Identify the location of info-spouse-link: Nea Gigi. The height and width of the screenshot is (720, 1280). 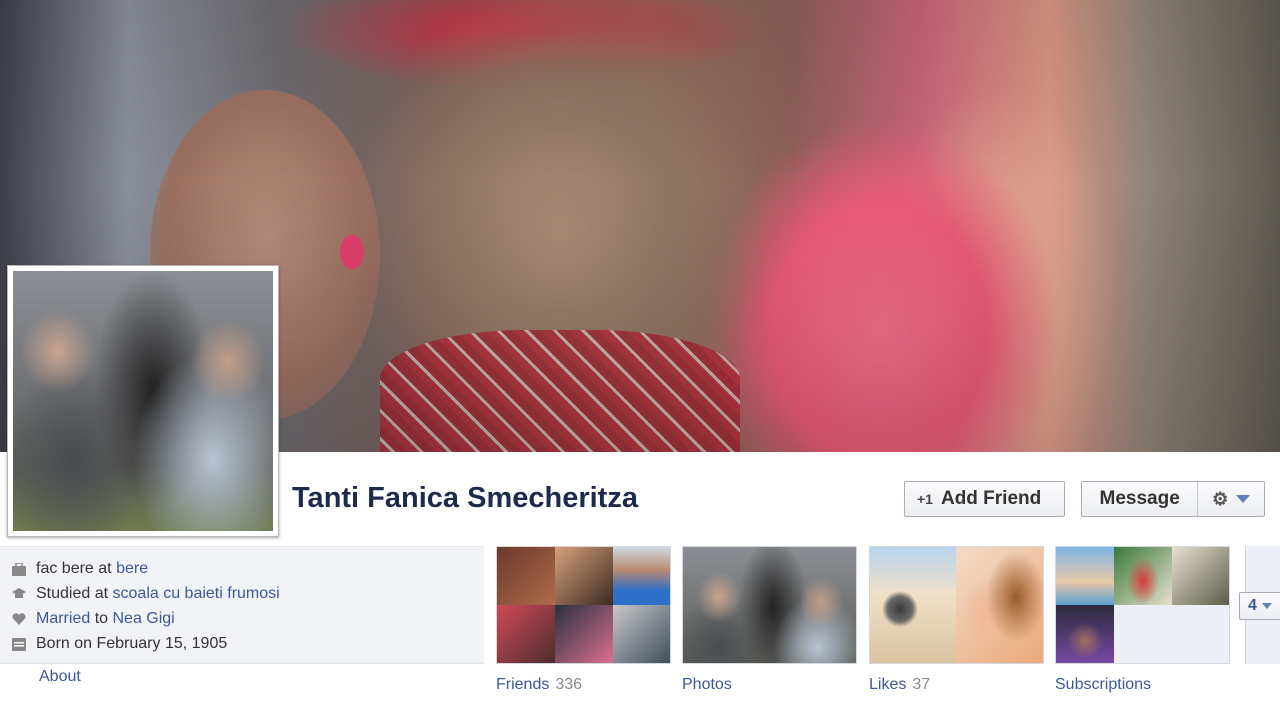
(143, 619).